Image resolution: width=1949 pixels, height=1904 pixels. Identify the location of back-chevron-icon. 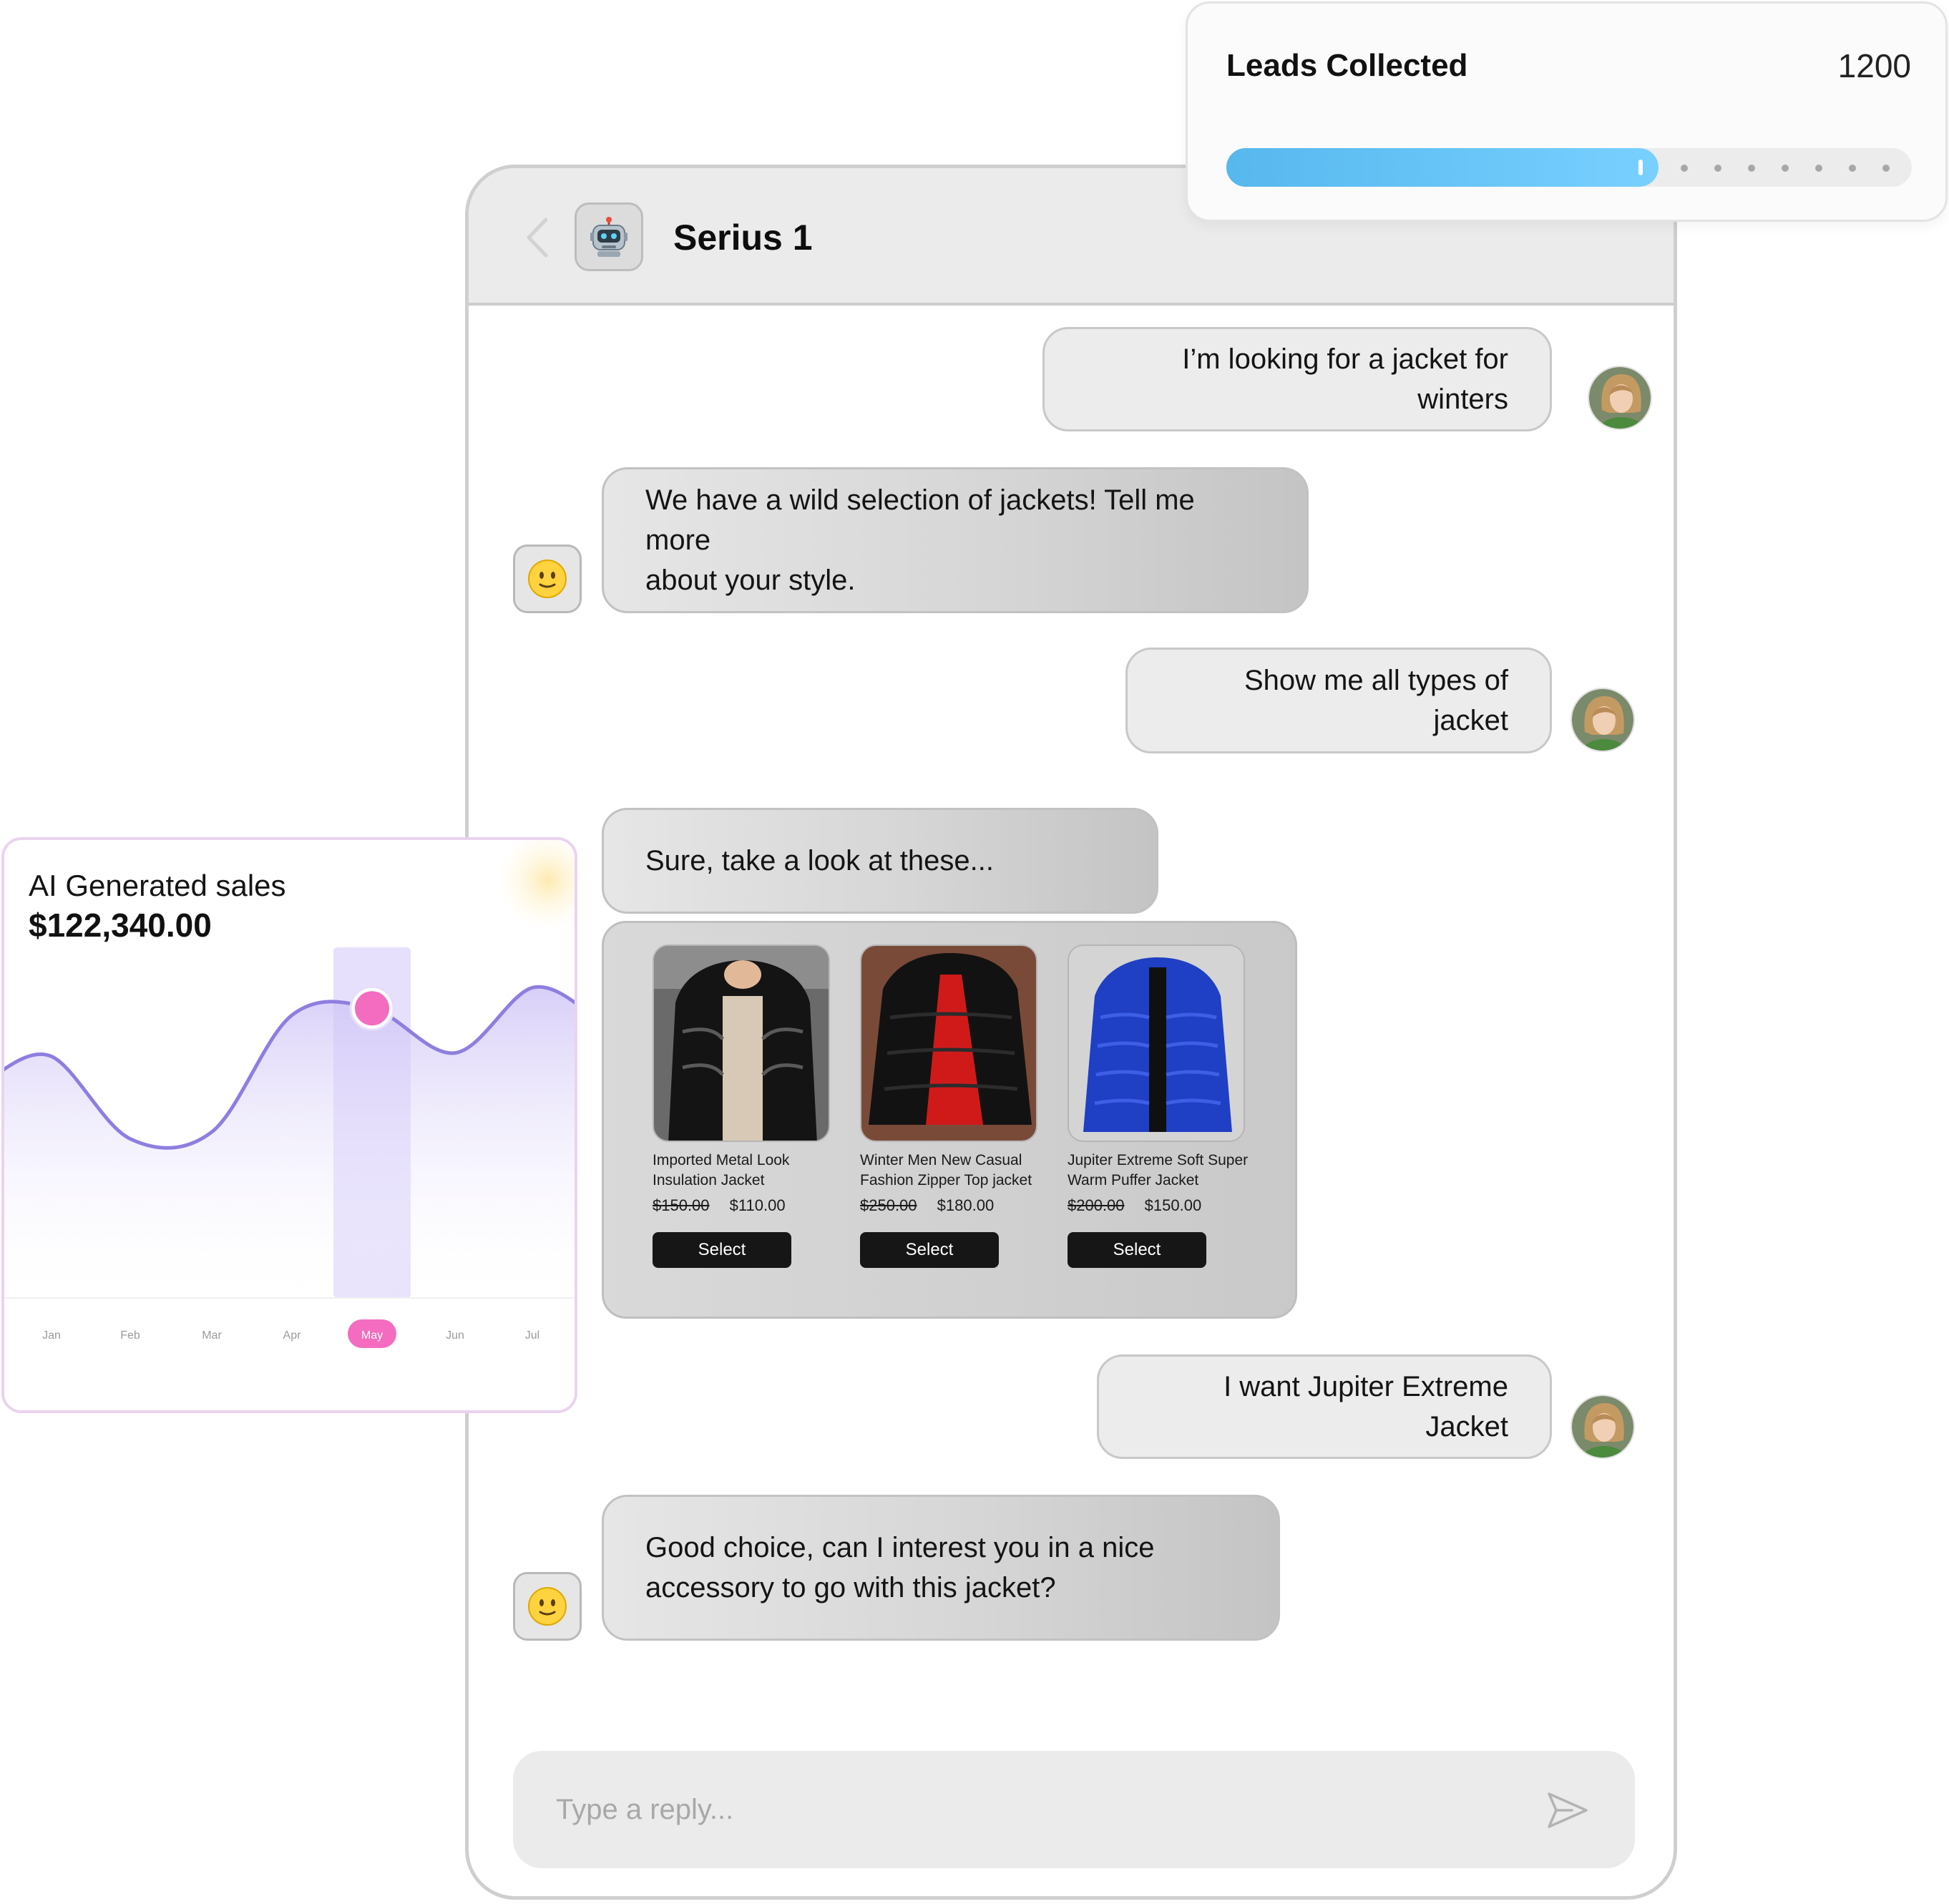
(537, 238).